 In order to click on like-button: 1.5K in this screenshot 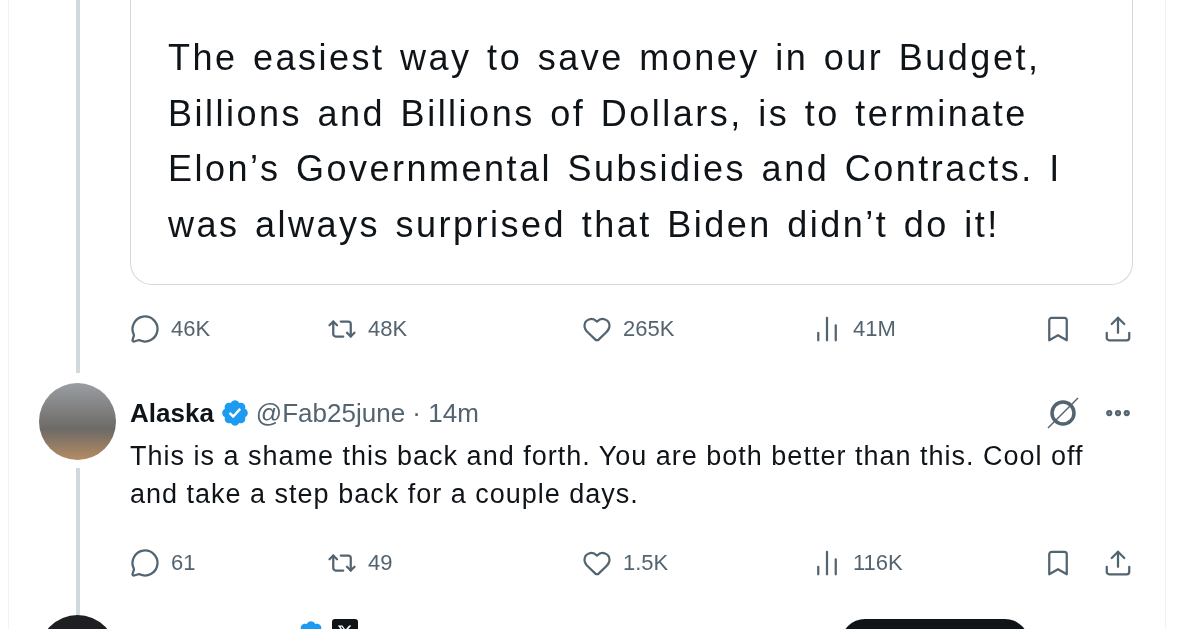, I will do `click(697, 563)`.